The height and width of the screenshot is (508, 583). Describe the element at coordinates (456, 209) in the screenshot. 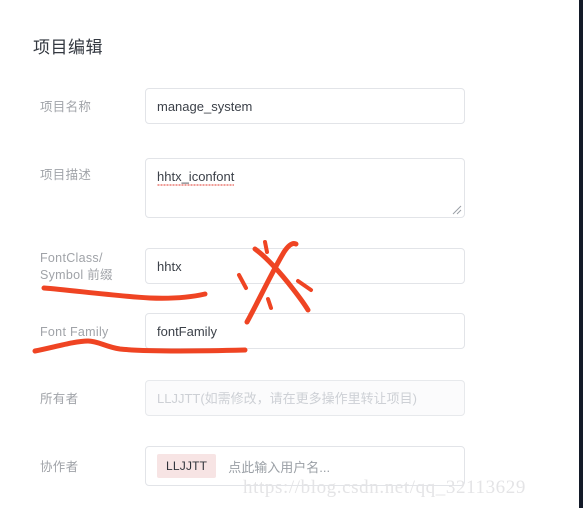

I see `resize-grip-icon` at that location.